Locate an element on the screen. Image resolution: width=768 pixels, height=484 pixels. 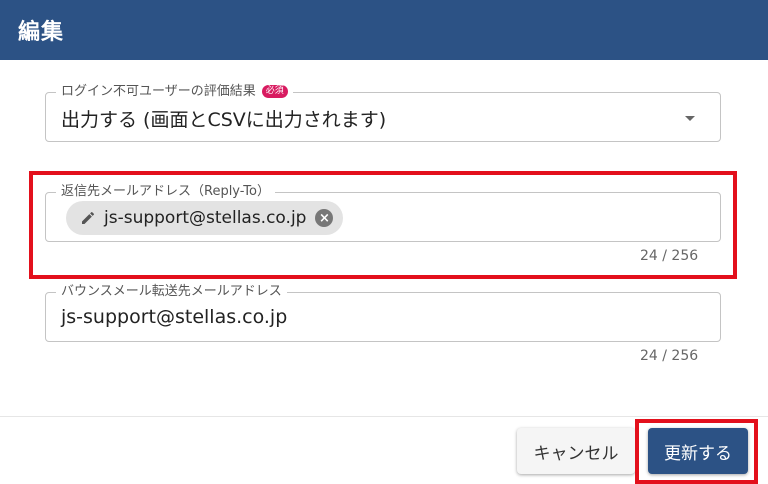
reply-to-chip-text: js-support@stellas.co.jp is located at coordinates (205, 218).